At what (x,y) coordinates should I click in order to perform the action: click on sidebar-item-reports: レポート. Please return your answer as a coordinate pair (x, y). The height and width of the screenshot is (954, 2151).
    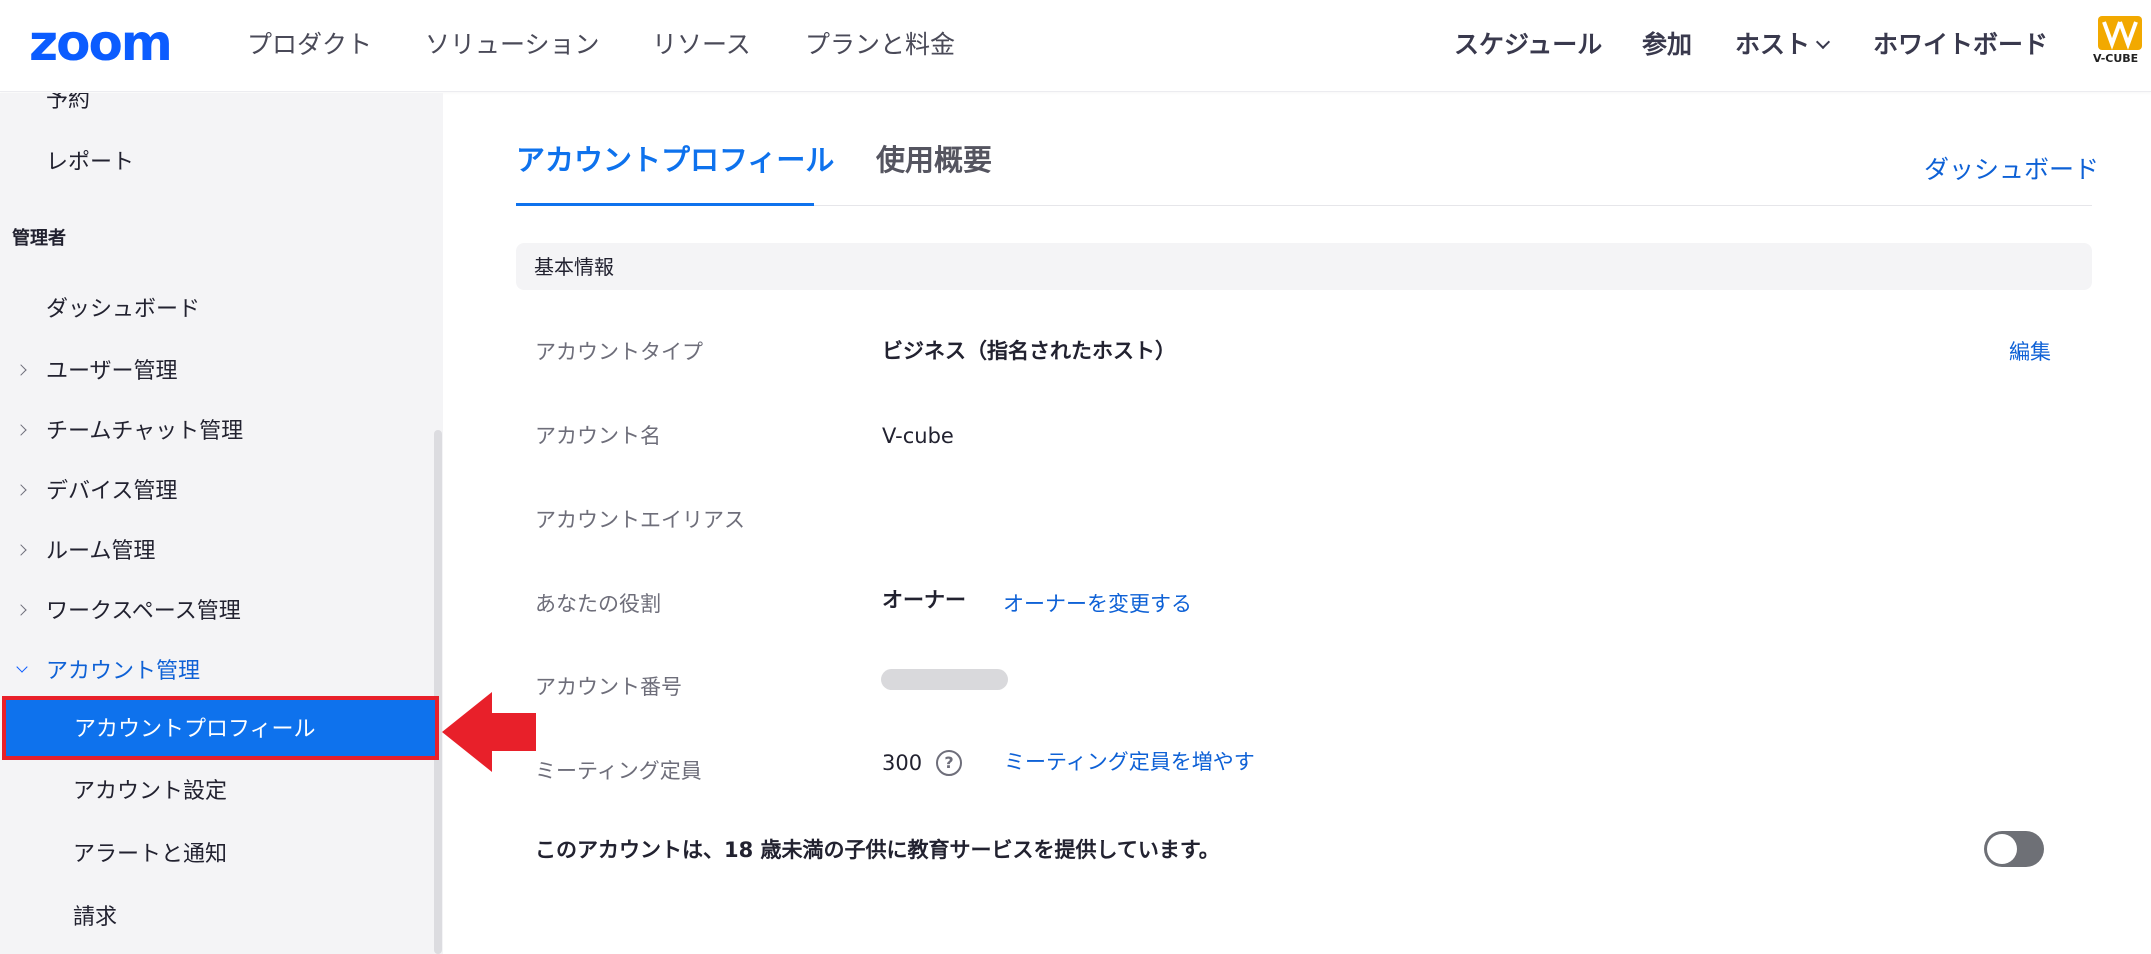
    Looking at the image, I should click on (90, 163).